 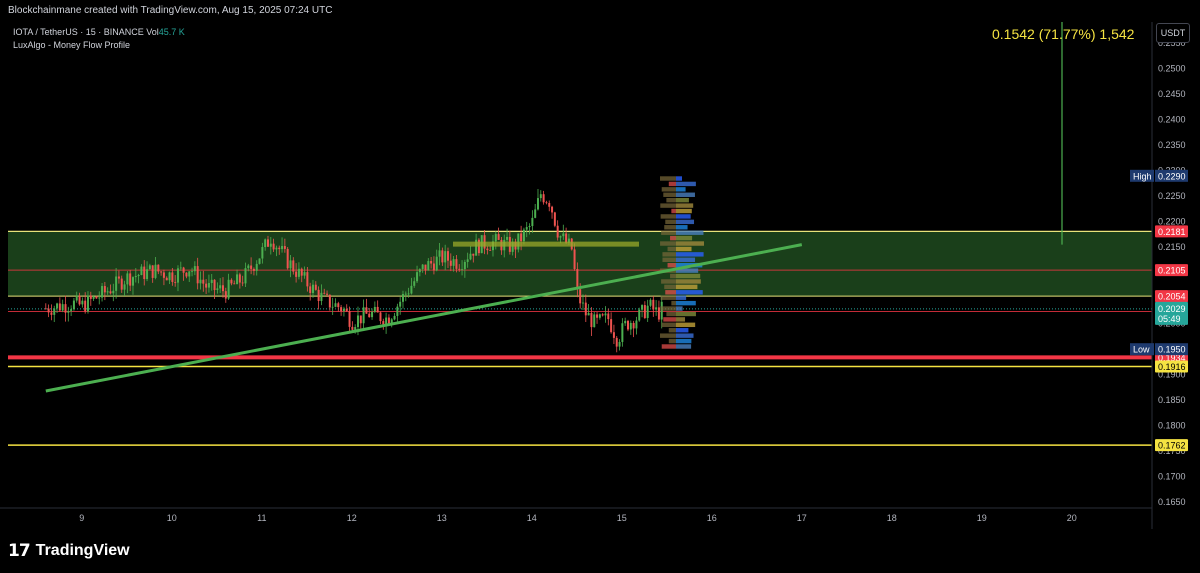 What do you see at coordinates (99, 32) in the screenshot?
I see `symbol-legend: IOTA / TetherUS · 15 · BINANCE Vol45.7 K` at bounding box center [99, 32].